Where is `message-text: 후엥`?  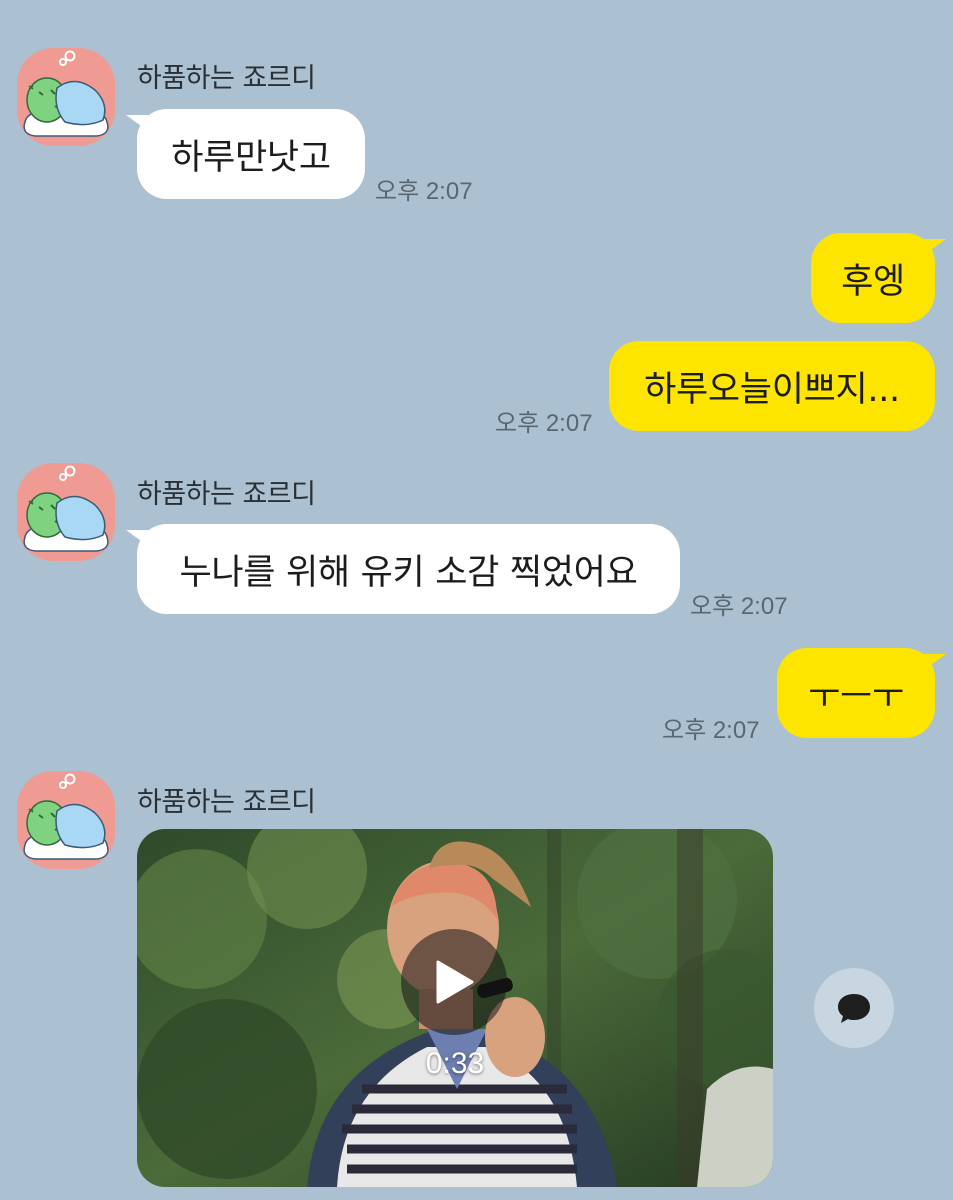 message-text: 후엥 is located at coordinates (873, 281).